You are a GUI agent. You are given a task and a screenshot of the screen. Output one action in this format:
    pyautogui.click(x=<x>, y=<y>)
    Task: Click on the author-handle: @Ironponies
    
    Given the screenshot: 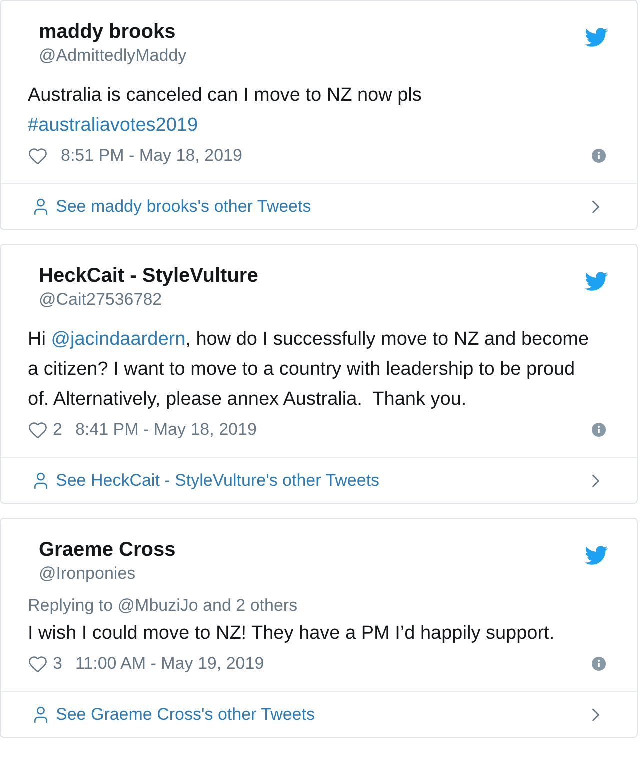 What is the action you would take?
    pyautogui.click(x=88, y=574)
    